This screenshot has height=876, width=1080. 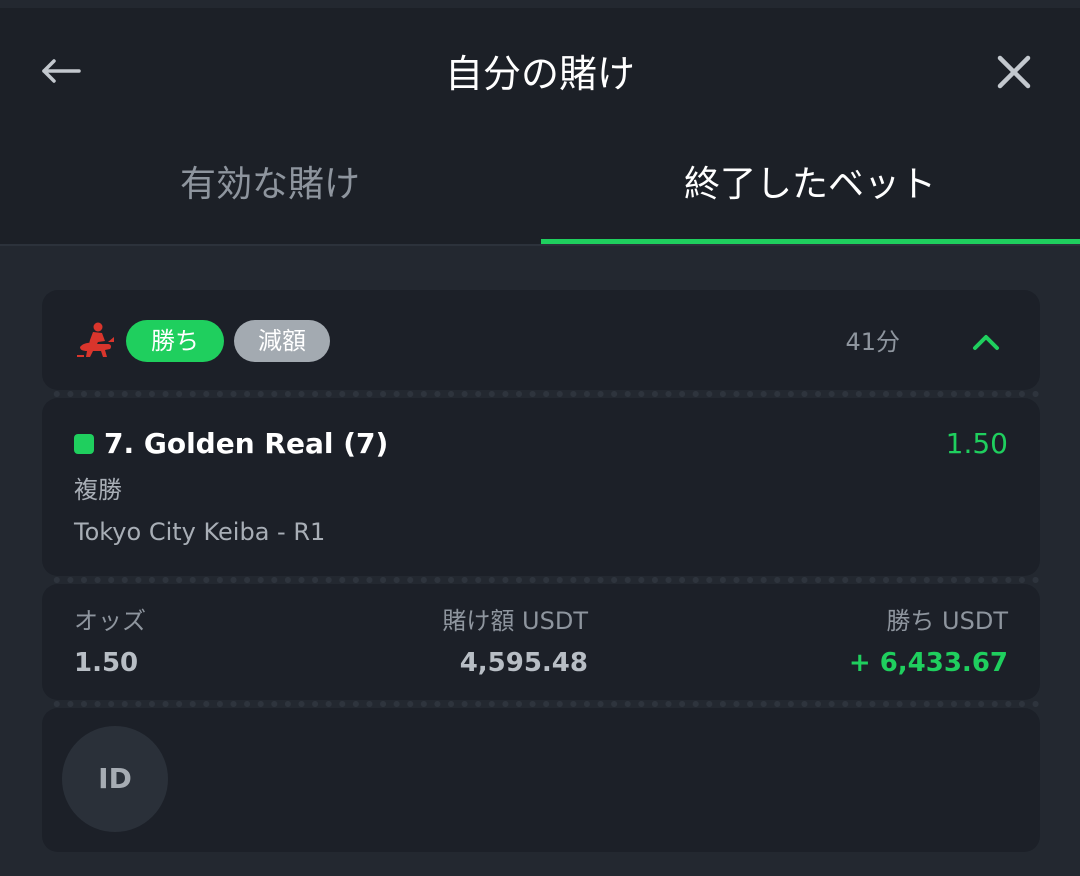 I want to click on selection-name: 7. Golden Real (7), so click(x=246, y=443).